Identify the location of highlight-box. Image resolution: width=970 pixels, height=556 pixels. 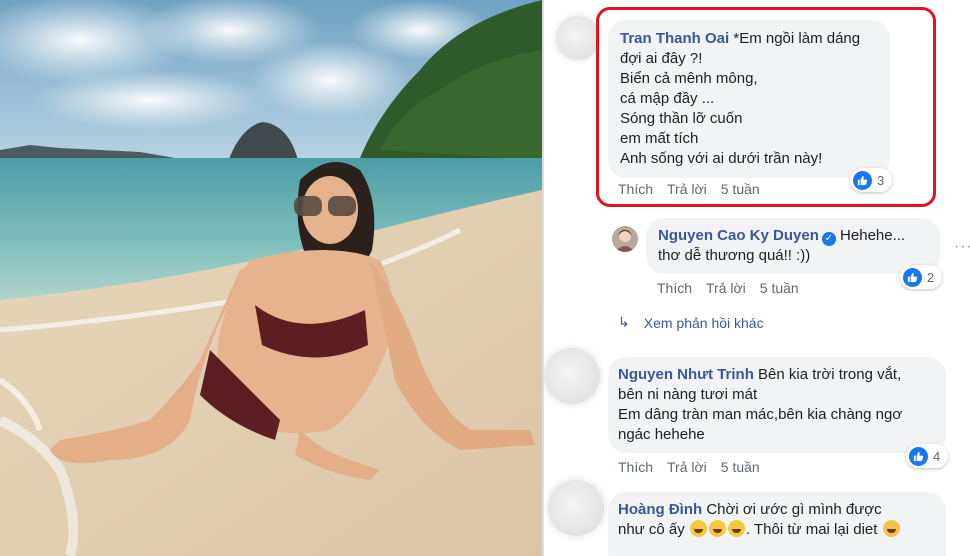
(766, 107).